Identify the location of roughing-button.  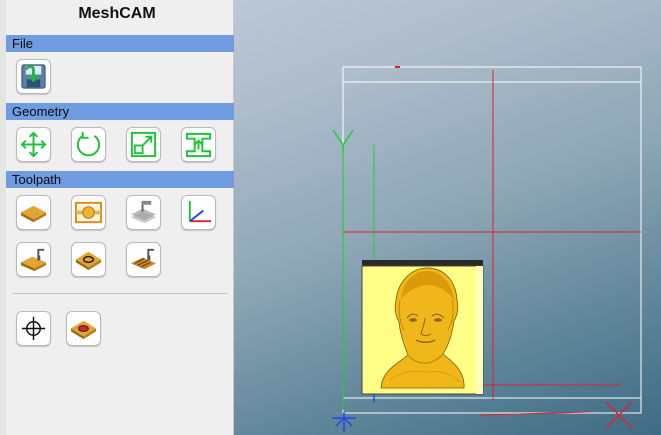
(33, 259).